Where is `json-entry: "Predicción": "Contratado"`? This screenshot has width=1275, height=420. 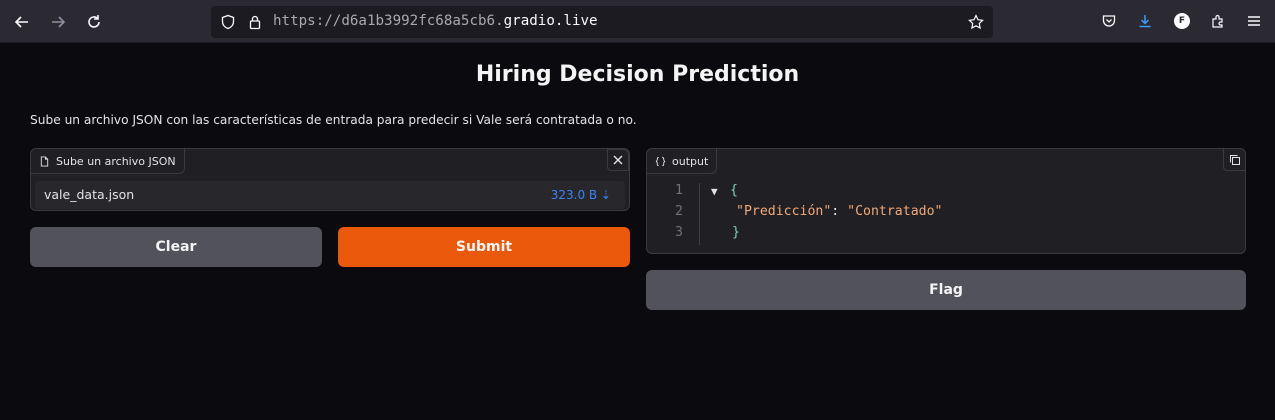
json-entry: "Predicción": "Contratado" is located at coordinates (839, 211).